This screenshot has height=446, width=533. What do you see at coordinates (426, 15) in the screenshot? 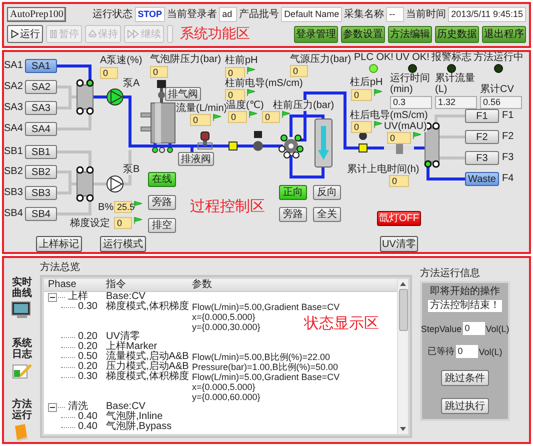
I see `field-label: 当前时间` at bounding box center [426, 15].